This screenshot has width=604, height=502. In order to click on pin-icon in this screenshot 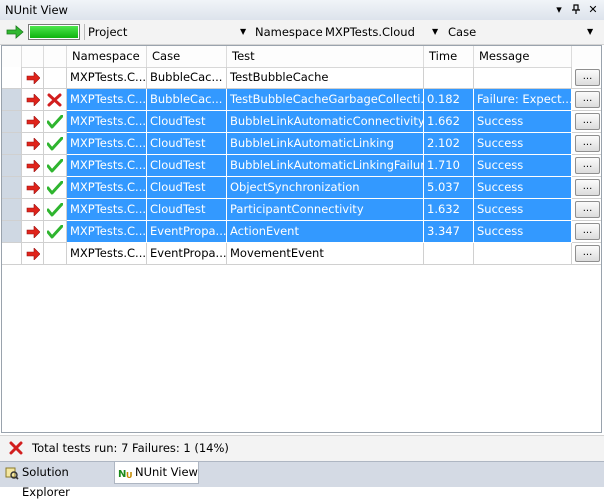, I will do `click(576, 10)`.